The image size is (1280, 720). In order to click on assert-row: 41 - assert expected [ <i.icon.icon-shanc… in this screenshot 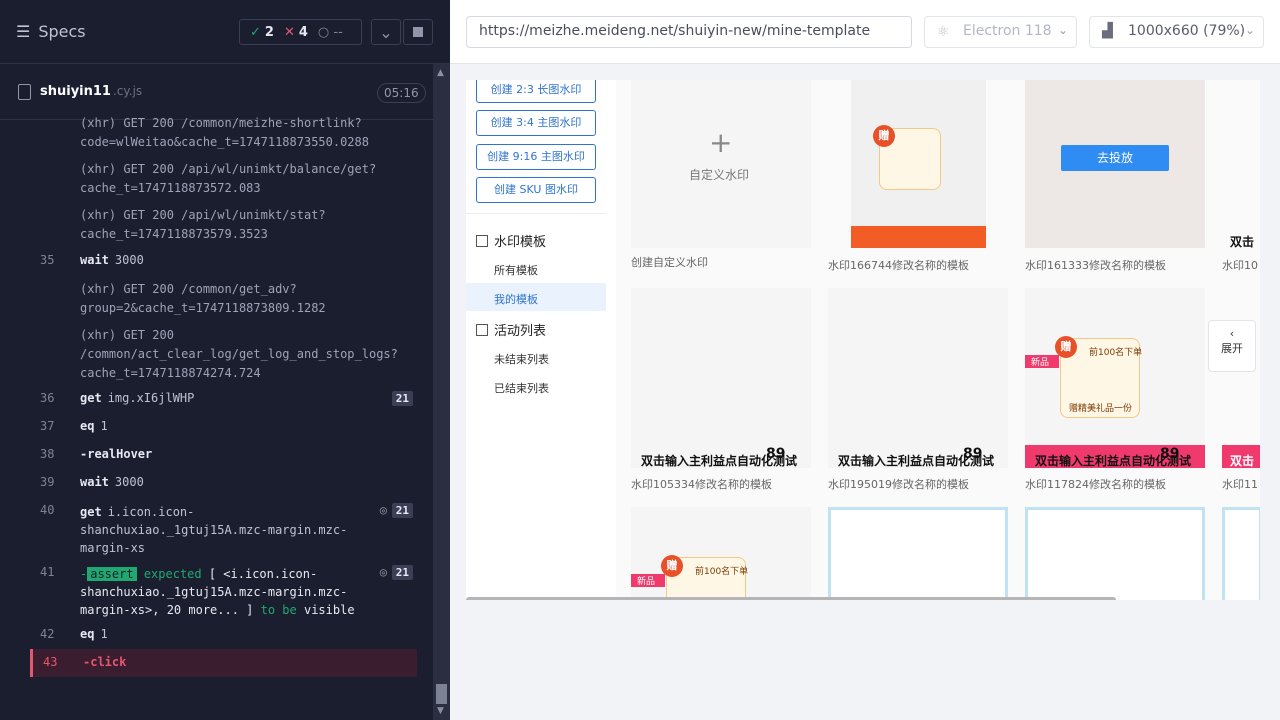, I will do `click(223, 593)`.